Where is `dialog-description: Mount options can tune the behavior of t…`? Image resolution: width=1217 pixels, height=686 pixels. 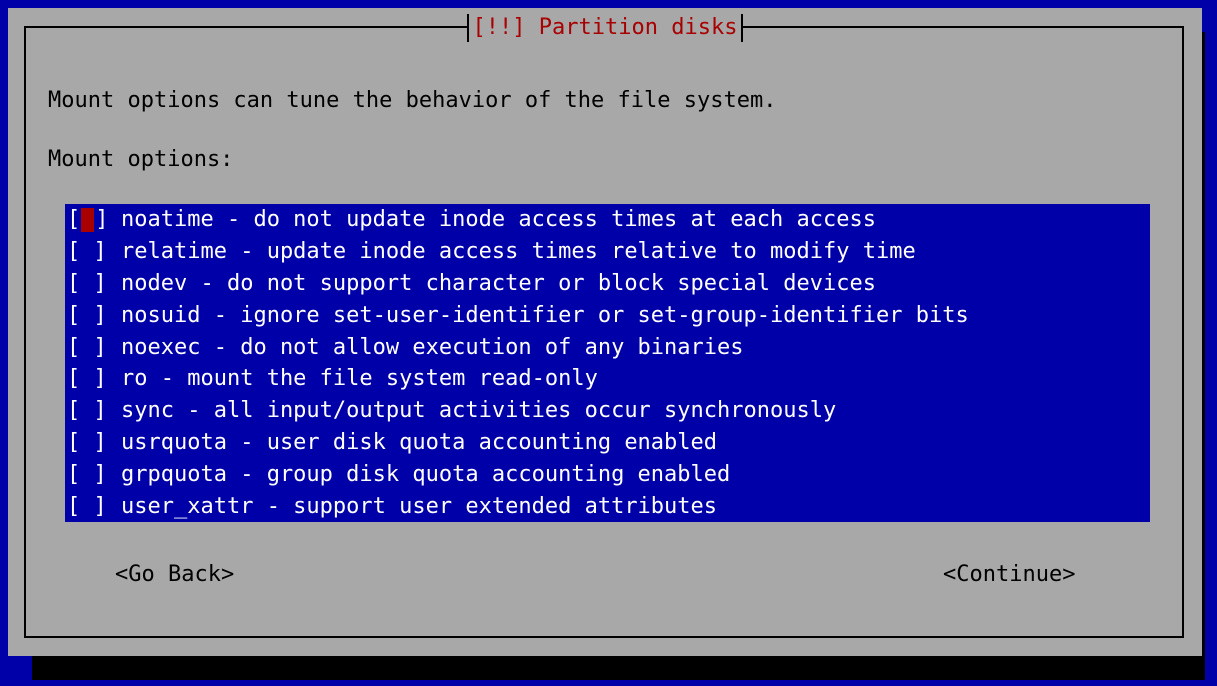
dialog-description: Mount options can tune the behavior of t… is located at coordinates (412, 100).